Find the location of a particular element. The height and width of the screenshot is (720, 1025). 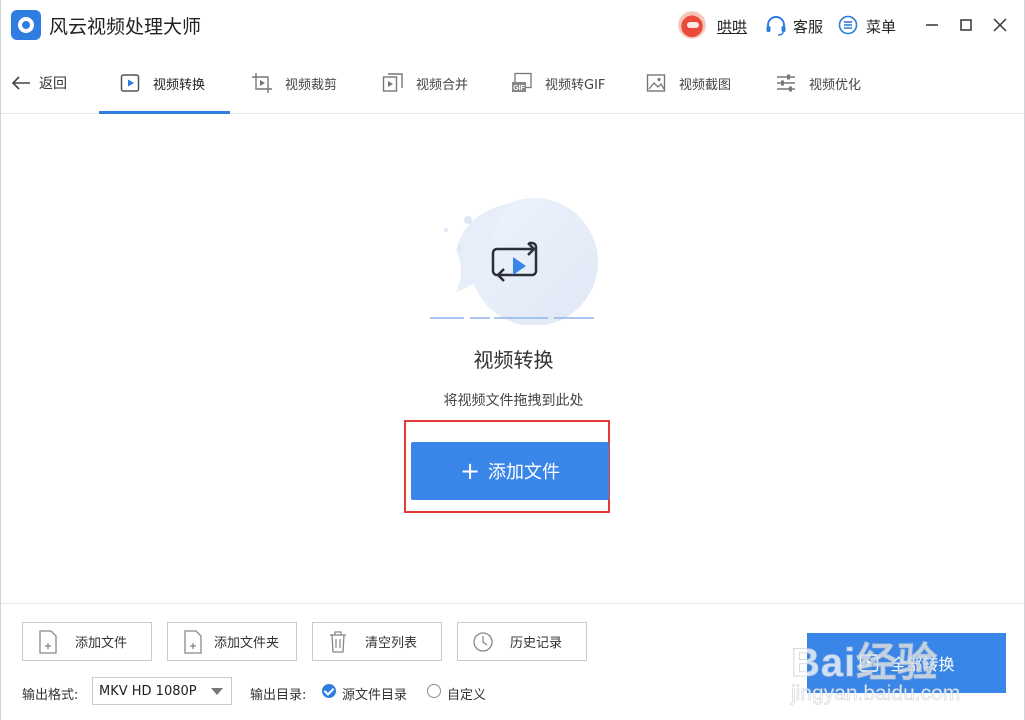

tab-label: 视频裁剪 is located at coordinates (311, 85).